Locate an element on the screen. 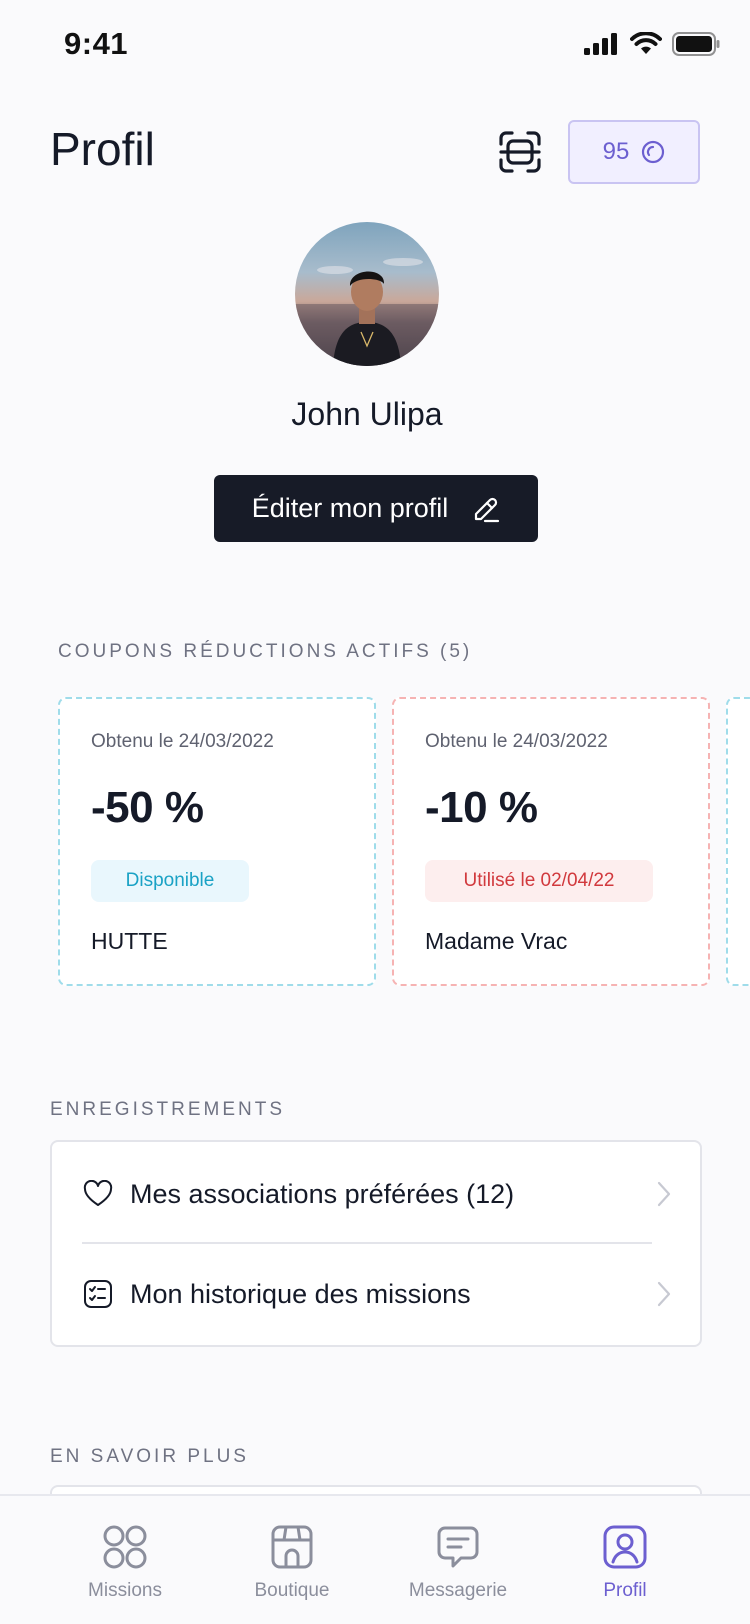  list-item-mission-history: Mon historique des missions is located at coordinates (377, 1294).